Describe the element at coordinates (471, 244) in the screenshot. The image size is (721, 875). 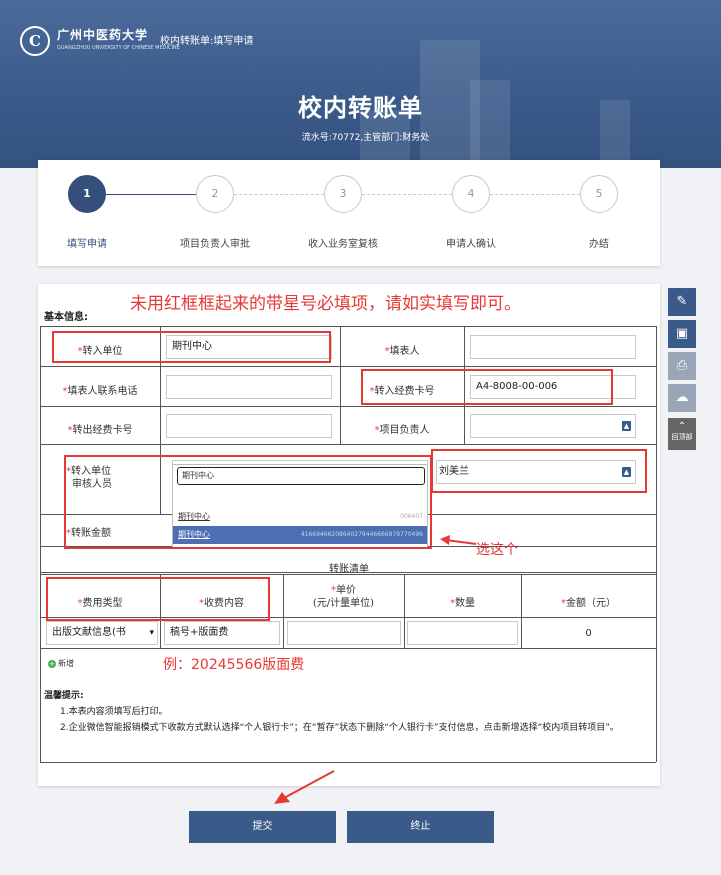
I see `step-4-label: 申请人确认` at that location.